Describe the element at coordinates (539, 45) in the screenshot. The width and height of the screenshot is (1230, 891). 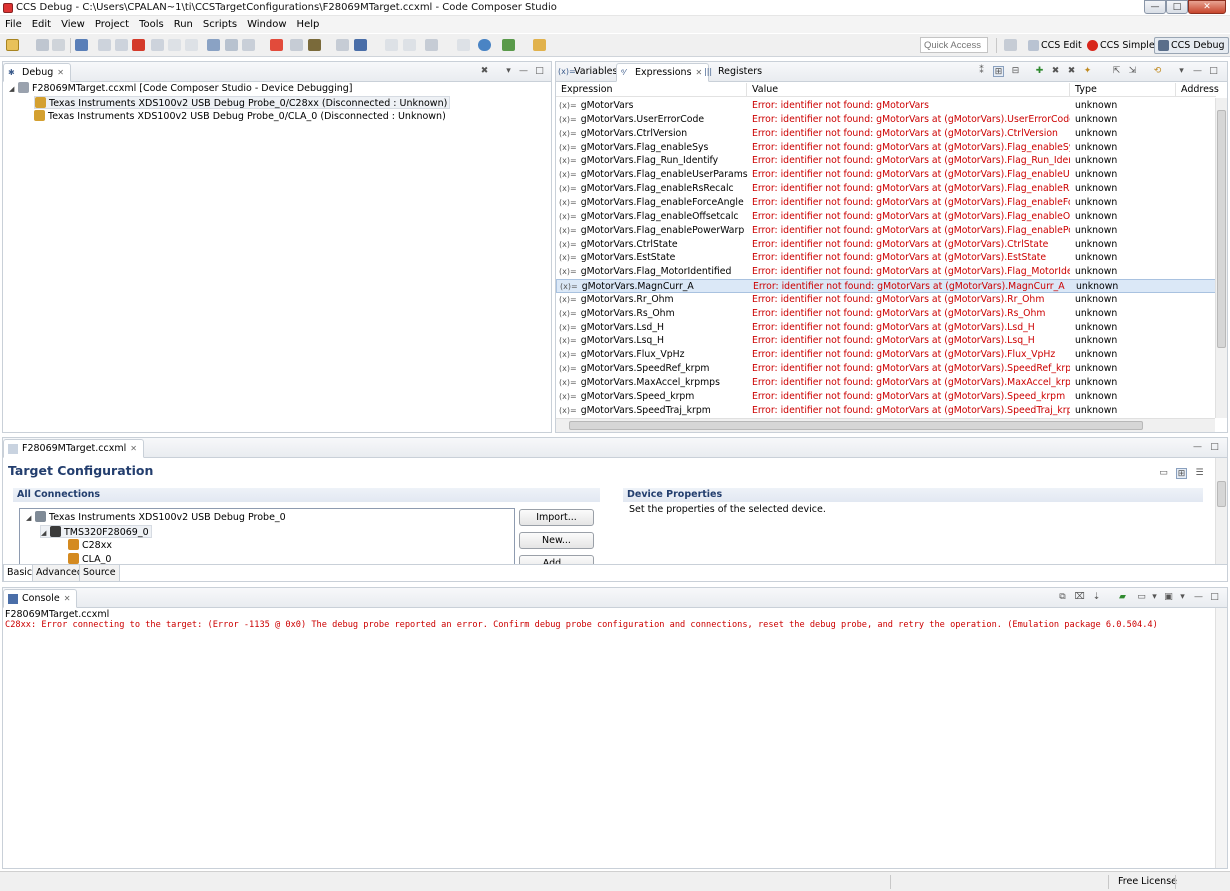
I see `pin-icon` at that location.